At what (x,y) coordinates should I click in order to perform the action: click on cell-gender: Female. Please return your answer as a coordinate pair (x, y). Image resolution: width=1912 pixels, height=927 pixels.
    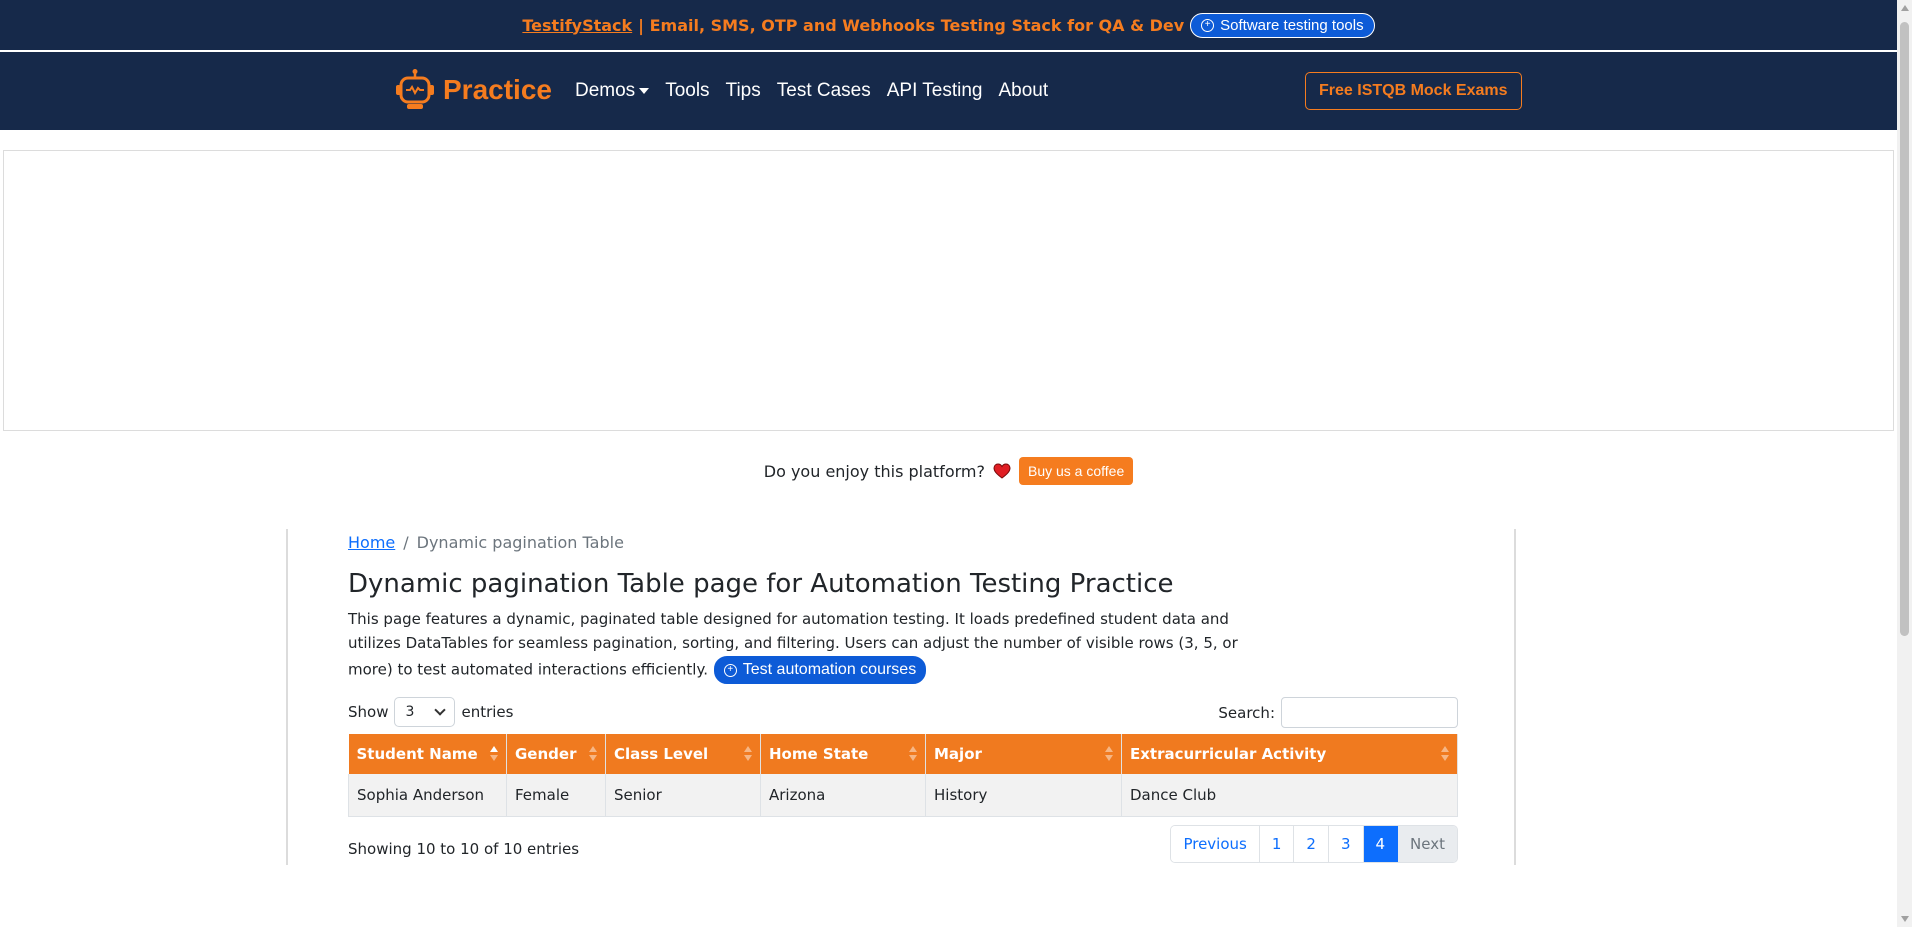
    Looking at the image, I should click on (556, 795).